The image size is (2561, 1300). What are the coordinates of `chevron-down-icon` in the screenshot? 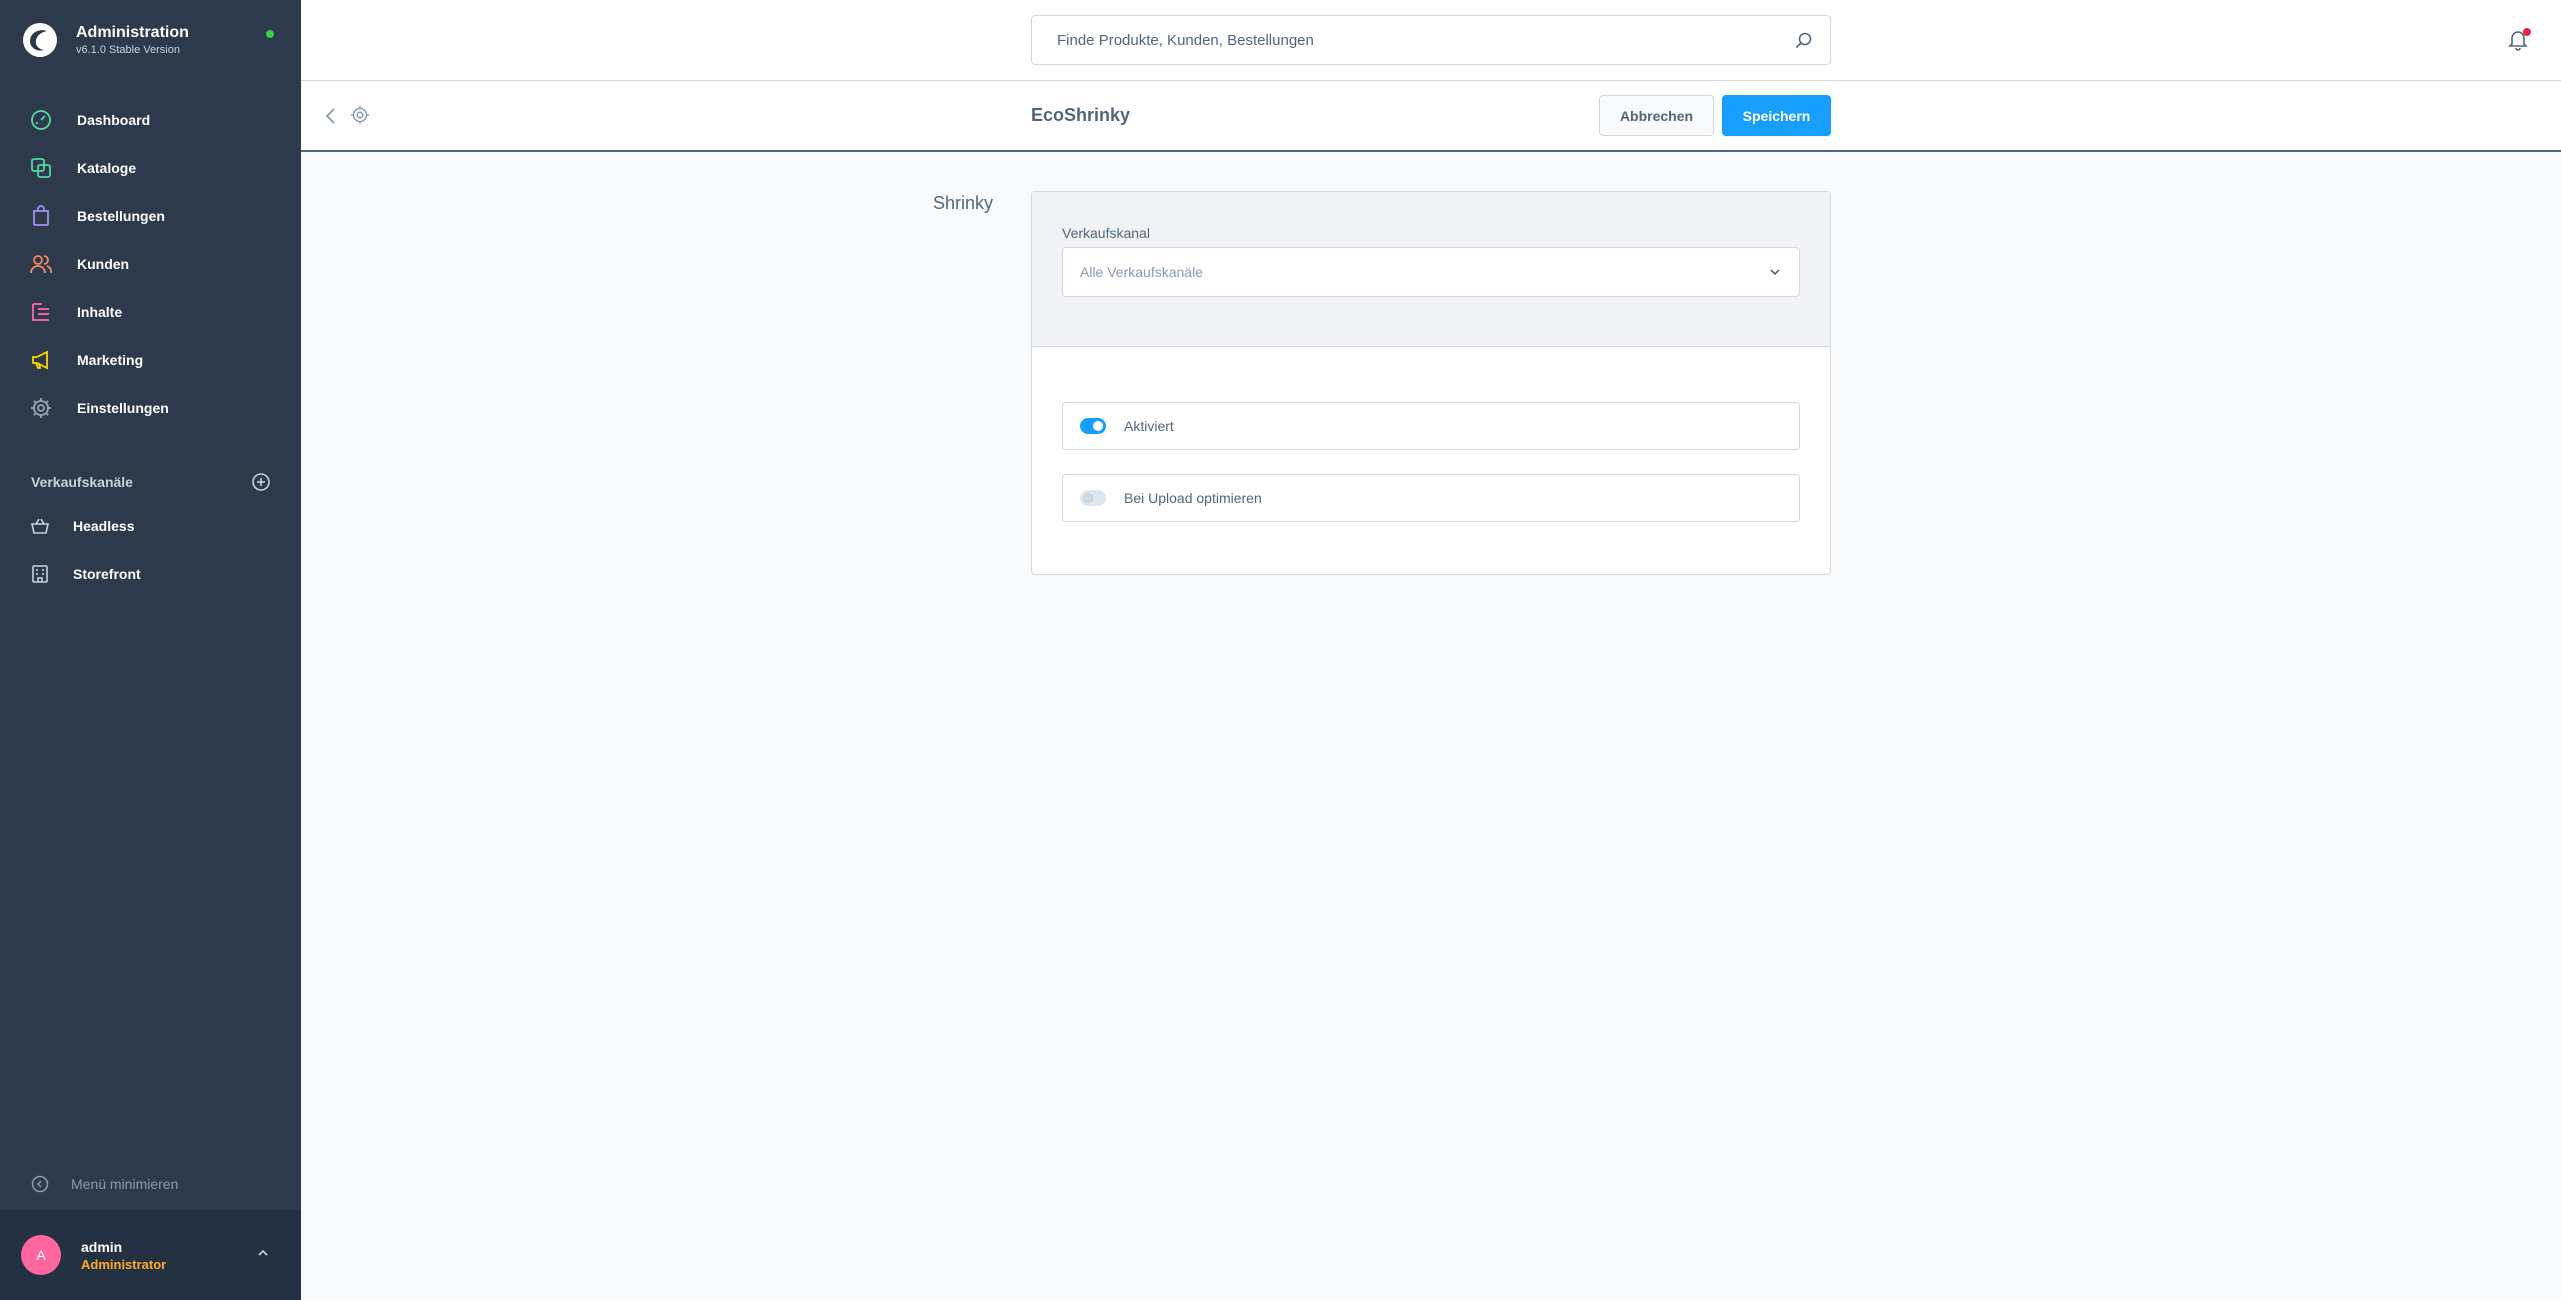 It's located at (1775, 272).